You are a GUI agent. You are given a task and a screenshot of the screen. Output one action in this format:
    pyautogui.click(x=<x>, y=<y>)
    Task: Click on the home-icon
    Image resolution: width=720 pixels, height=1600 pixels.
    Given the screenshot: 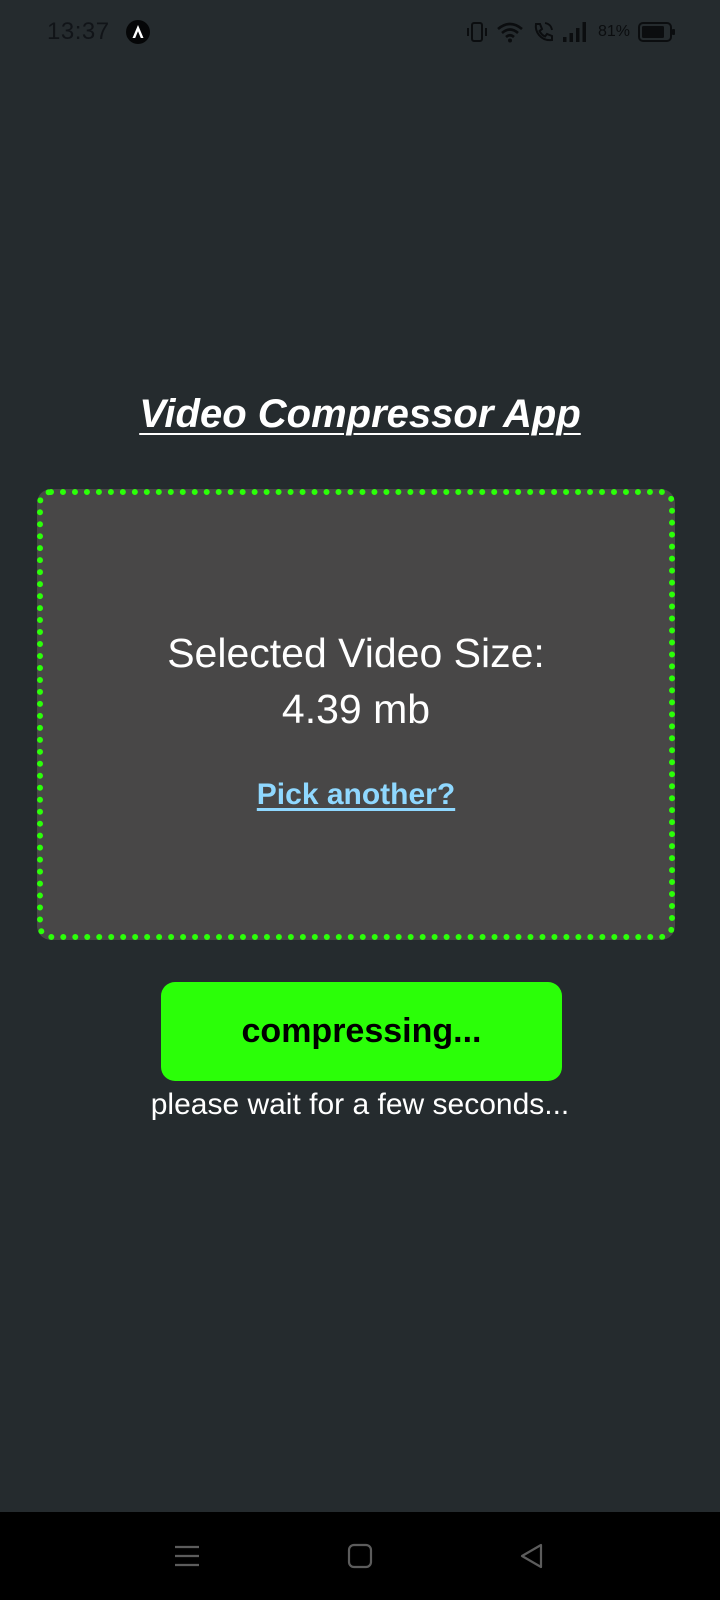 What is the action you would take?
    pyautogui.click(x=360, y=1556)
    